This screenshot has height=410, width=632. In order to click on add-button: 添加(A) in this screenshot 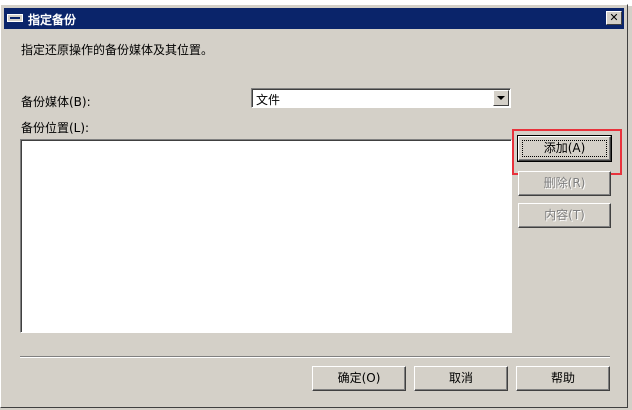, I will do `click(564, 148)`.